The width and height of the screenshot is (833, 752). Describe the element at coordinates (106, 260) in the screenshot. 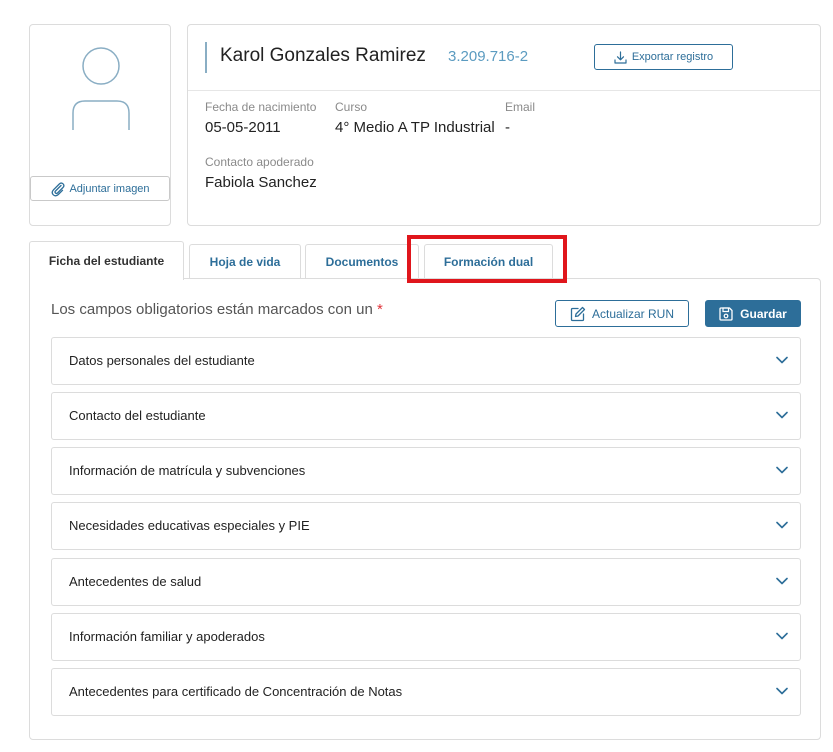

I see `tab-ficha-estudiante: Ficha del estudiante` at that location.